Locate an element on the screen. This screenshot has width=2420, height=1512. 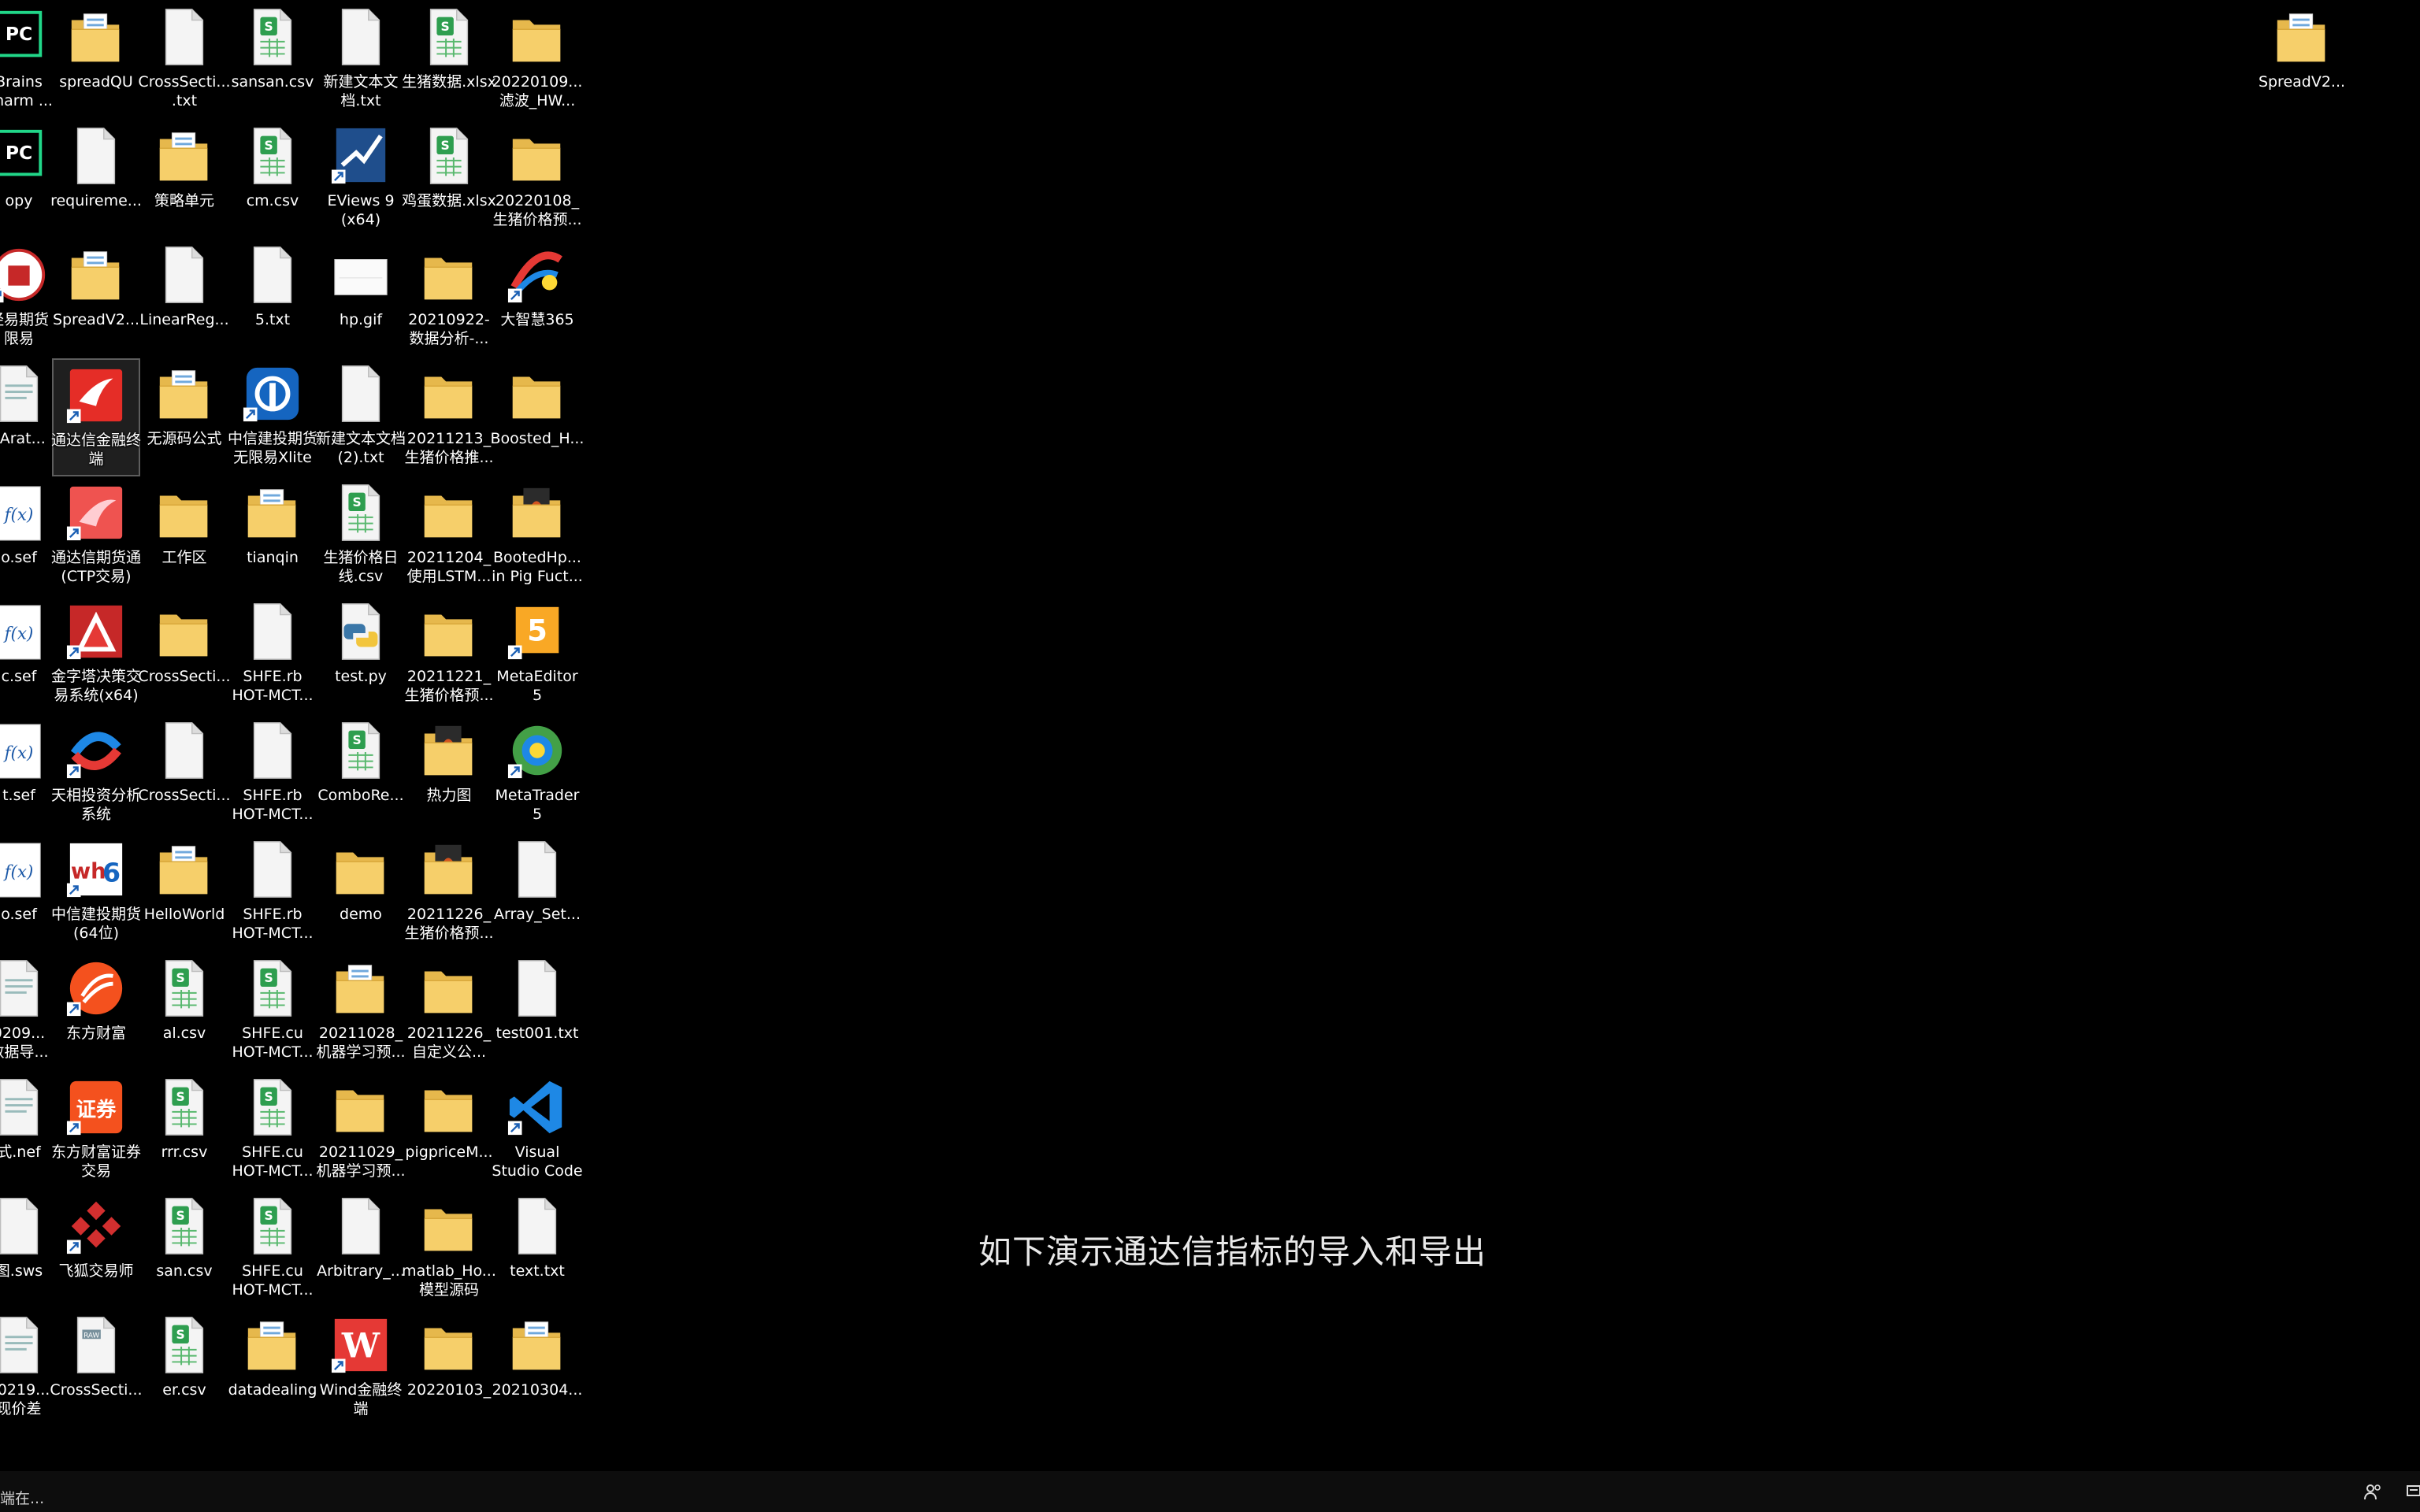
desktop-icon: Ssan.csv is located at coordinates (184, 1250).